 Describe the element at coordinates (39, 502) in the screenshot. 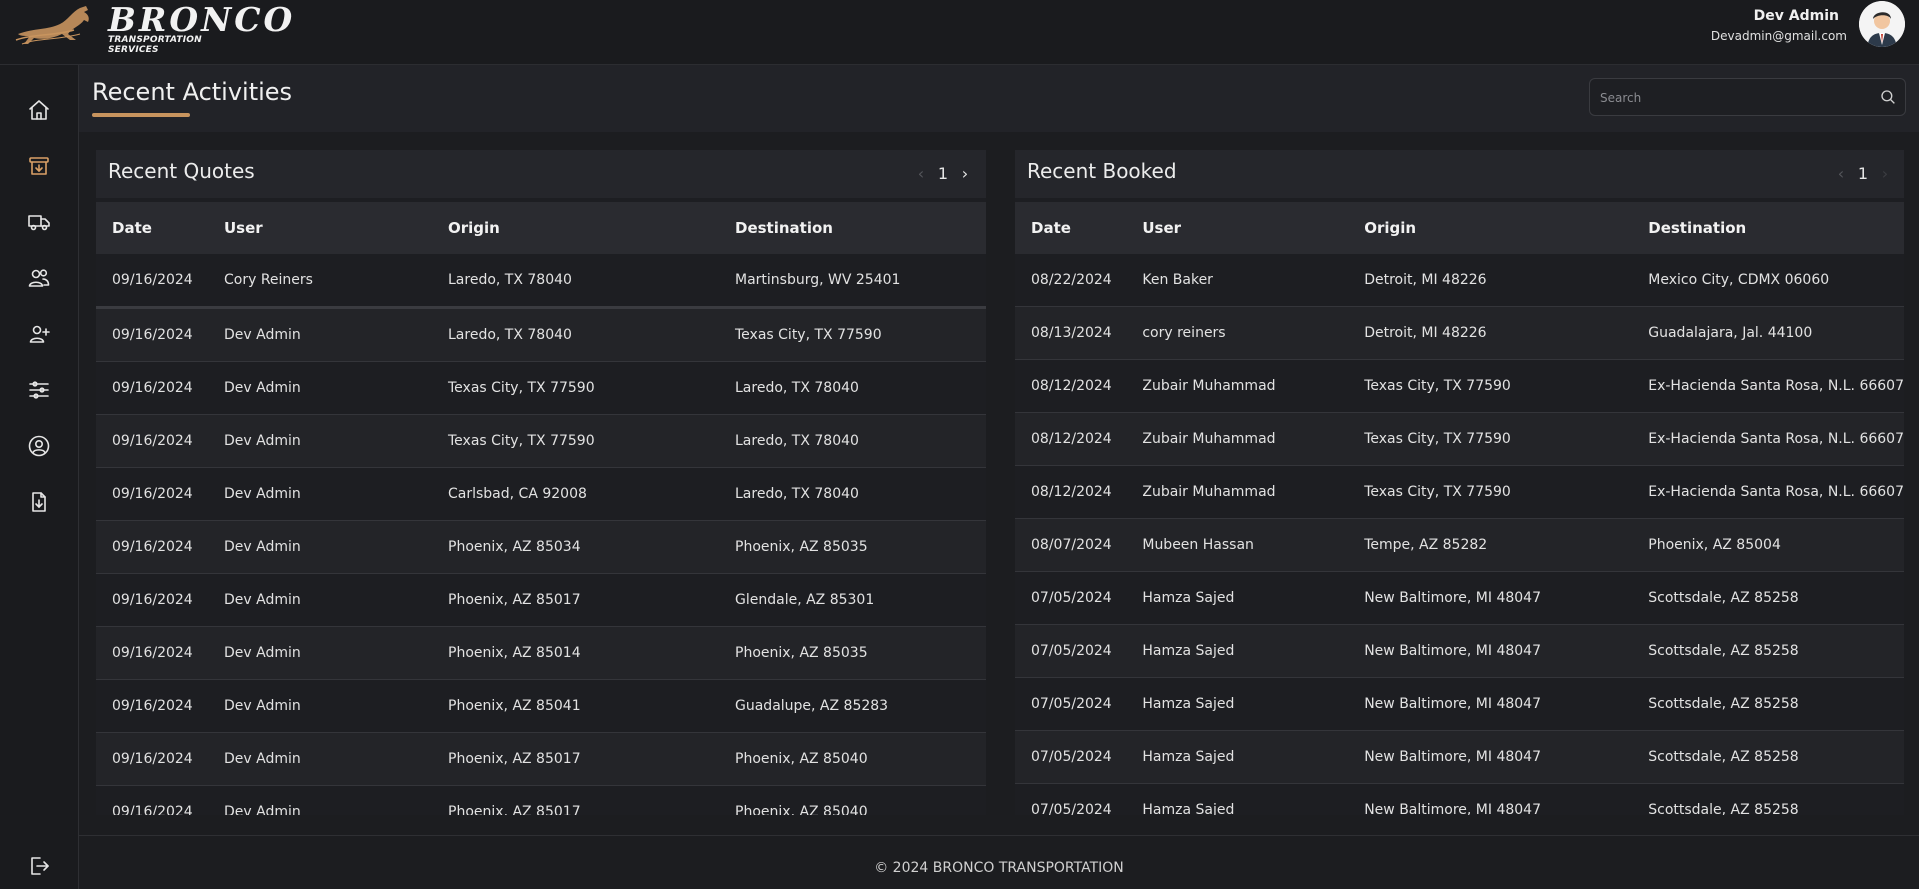

I see `sidebar-item-documents` at that location.